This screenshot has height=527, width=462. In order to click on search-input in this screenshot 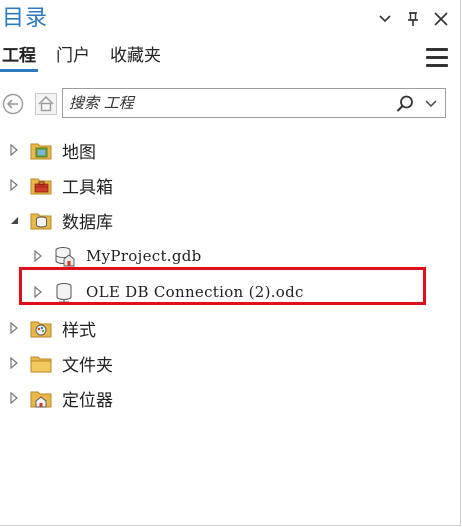, I will do `click(219, 103)`.